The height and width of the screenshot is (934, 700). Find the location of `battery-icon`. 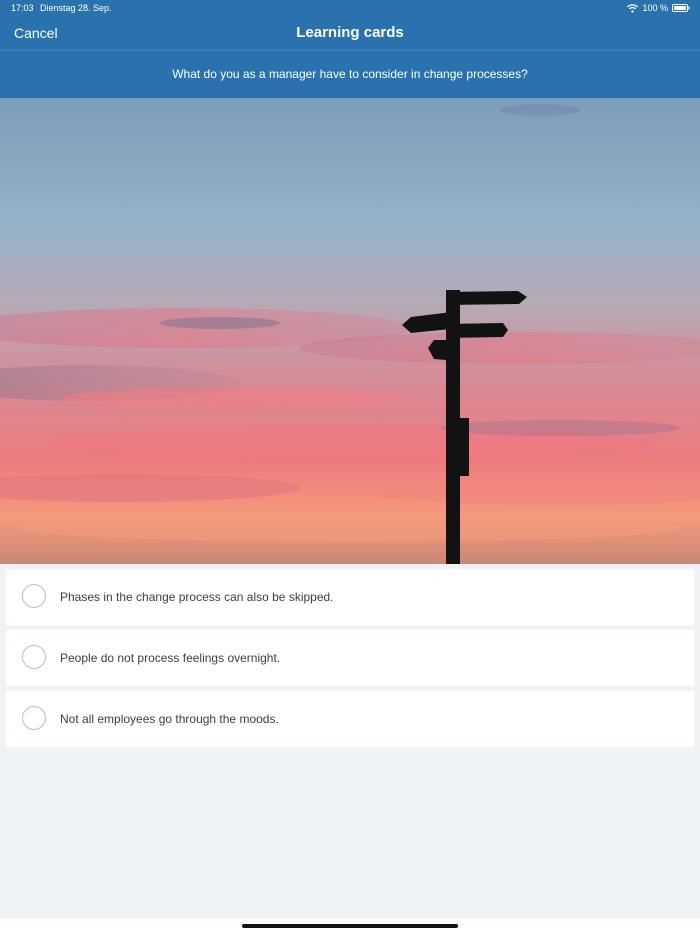

battery-icon is located at coordinates (681, 8).